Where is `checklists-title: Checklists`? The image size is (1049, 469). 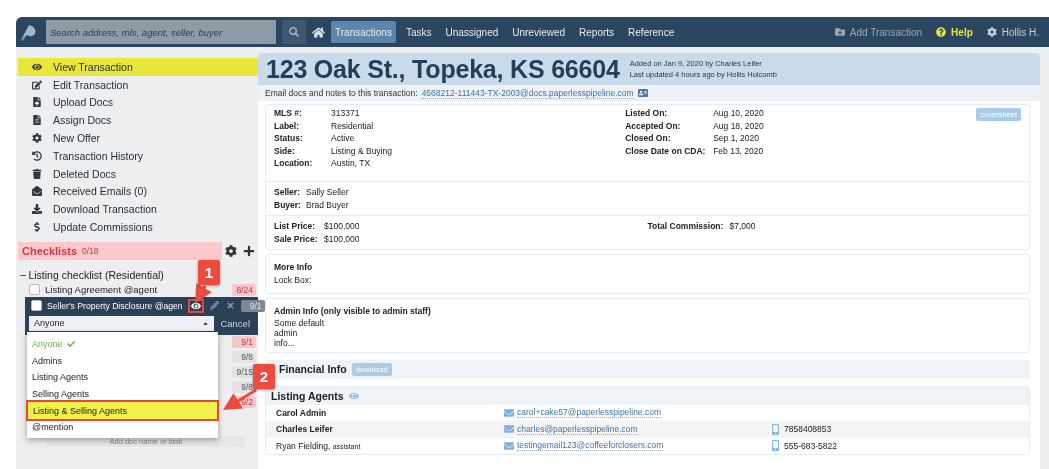
checklists-title: Checklists is located at coordinates (50, 250).